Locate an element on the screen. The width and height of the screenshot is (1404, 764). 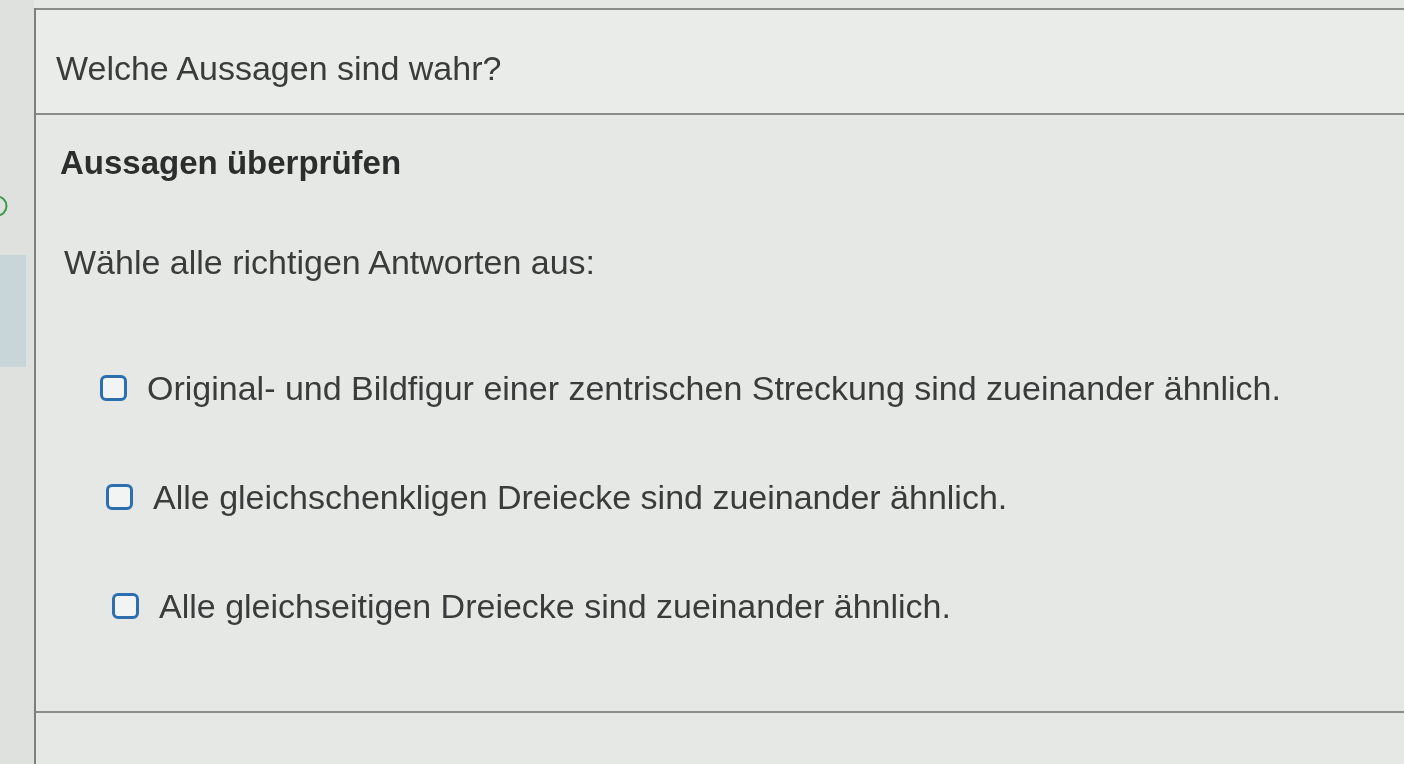
option-label: Alle gleichschenkligen Dreiecke sind zueinander ähnlich. is located at coordinates (580, 497).